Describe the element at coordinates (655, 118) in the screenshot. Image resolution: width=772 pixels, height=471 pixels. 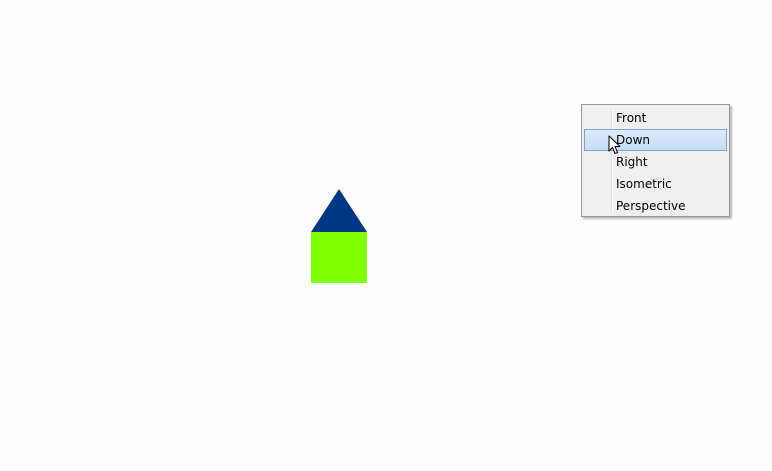
I see `menu-item-front: Front` at that location.